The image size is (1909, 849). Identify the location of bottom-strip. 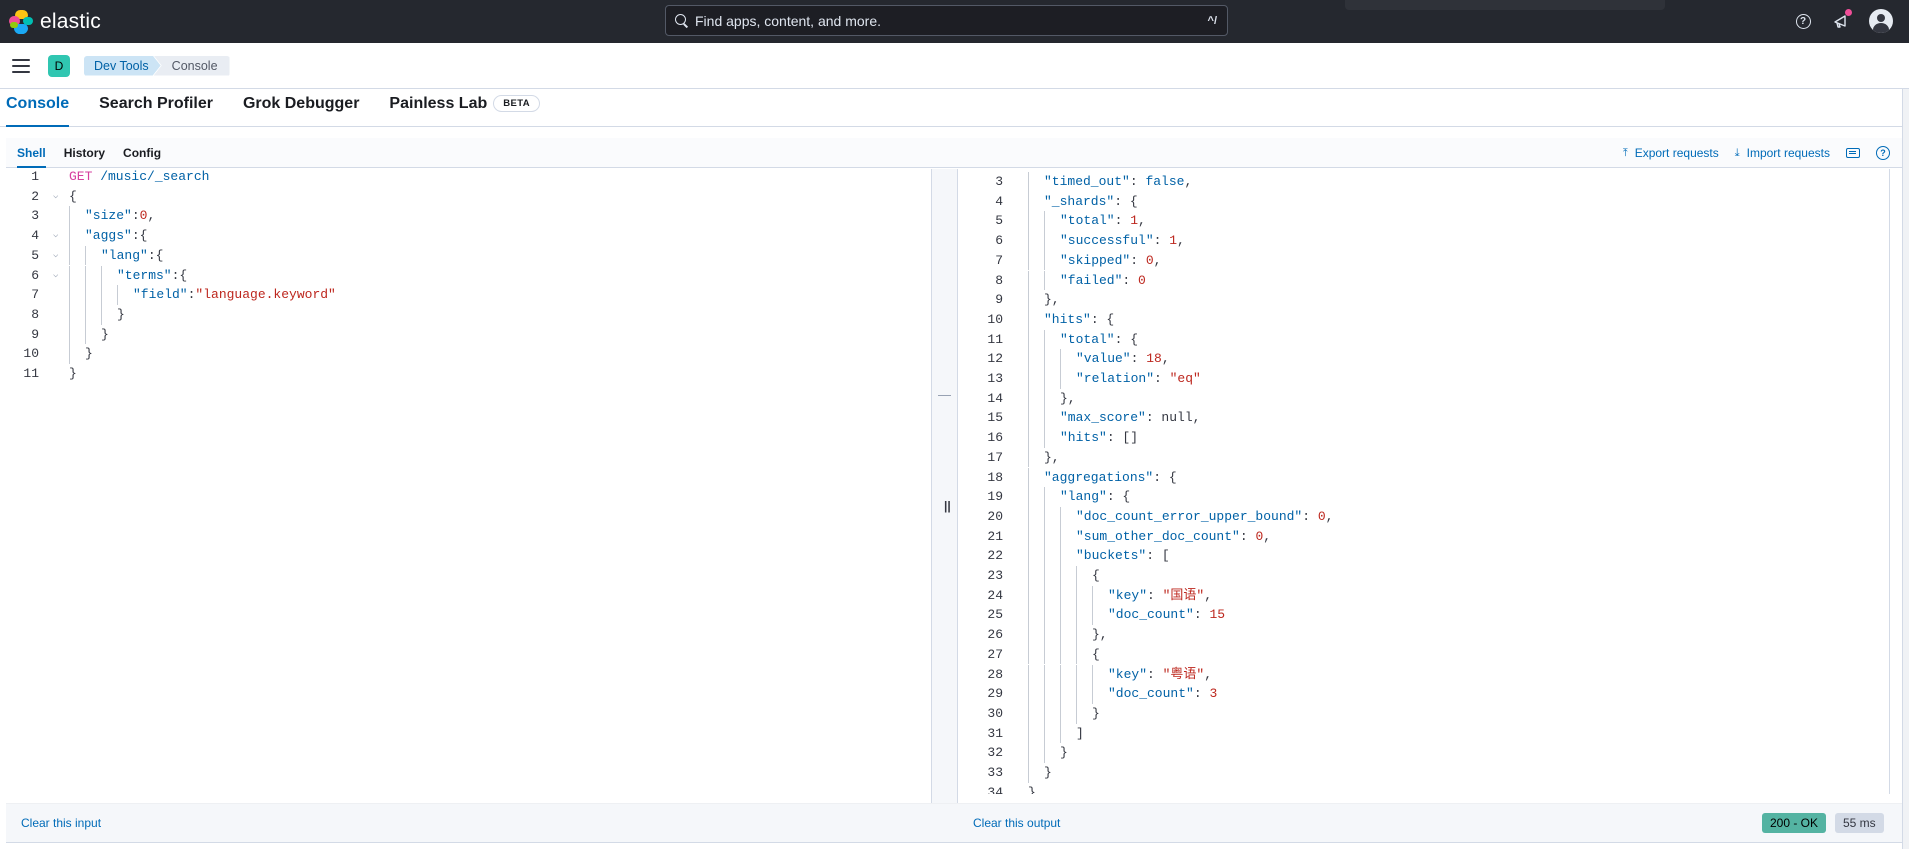
(954, 845).